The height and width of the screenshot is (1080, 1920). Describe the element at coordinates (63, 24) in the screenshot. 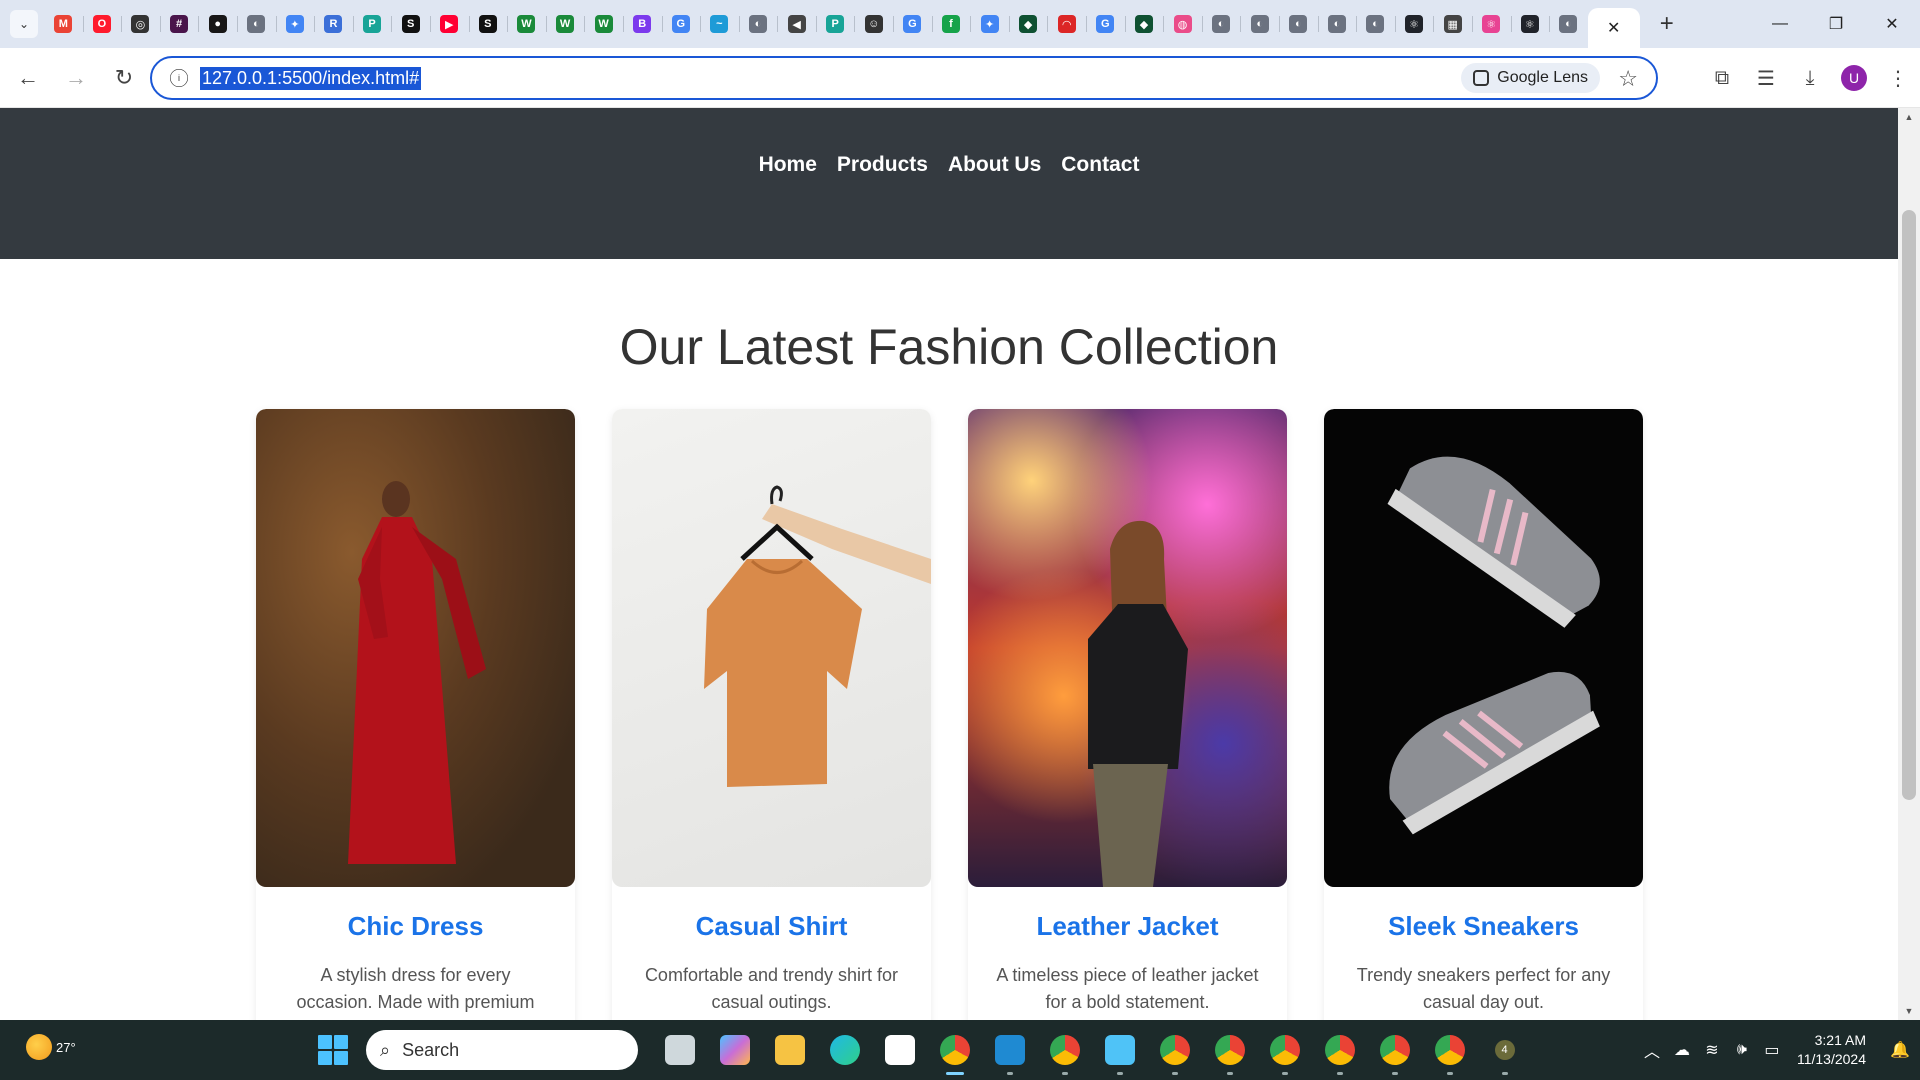

I see `tab-gmail: M` at that location.